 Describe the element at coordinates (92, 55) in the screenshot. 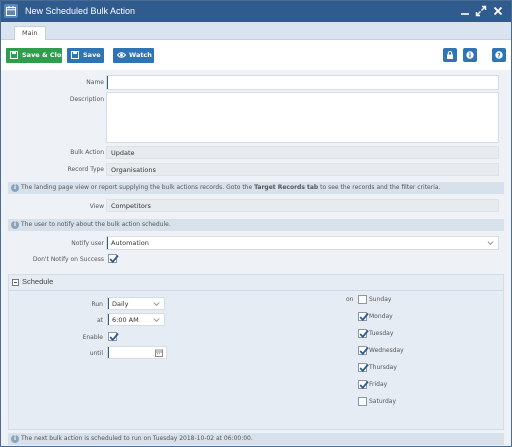

I see `save-label: Save` at that location.